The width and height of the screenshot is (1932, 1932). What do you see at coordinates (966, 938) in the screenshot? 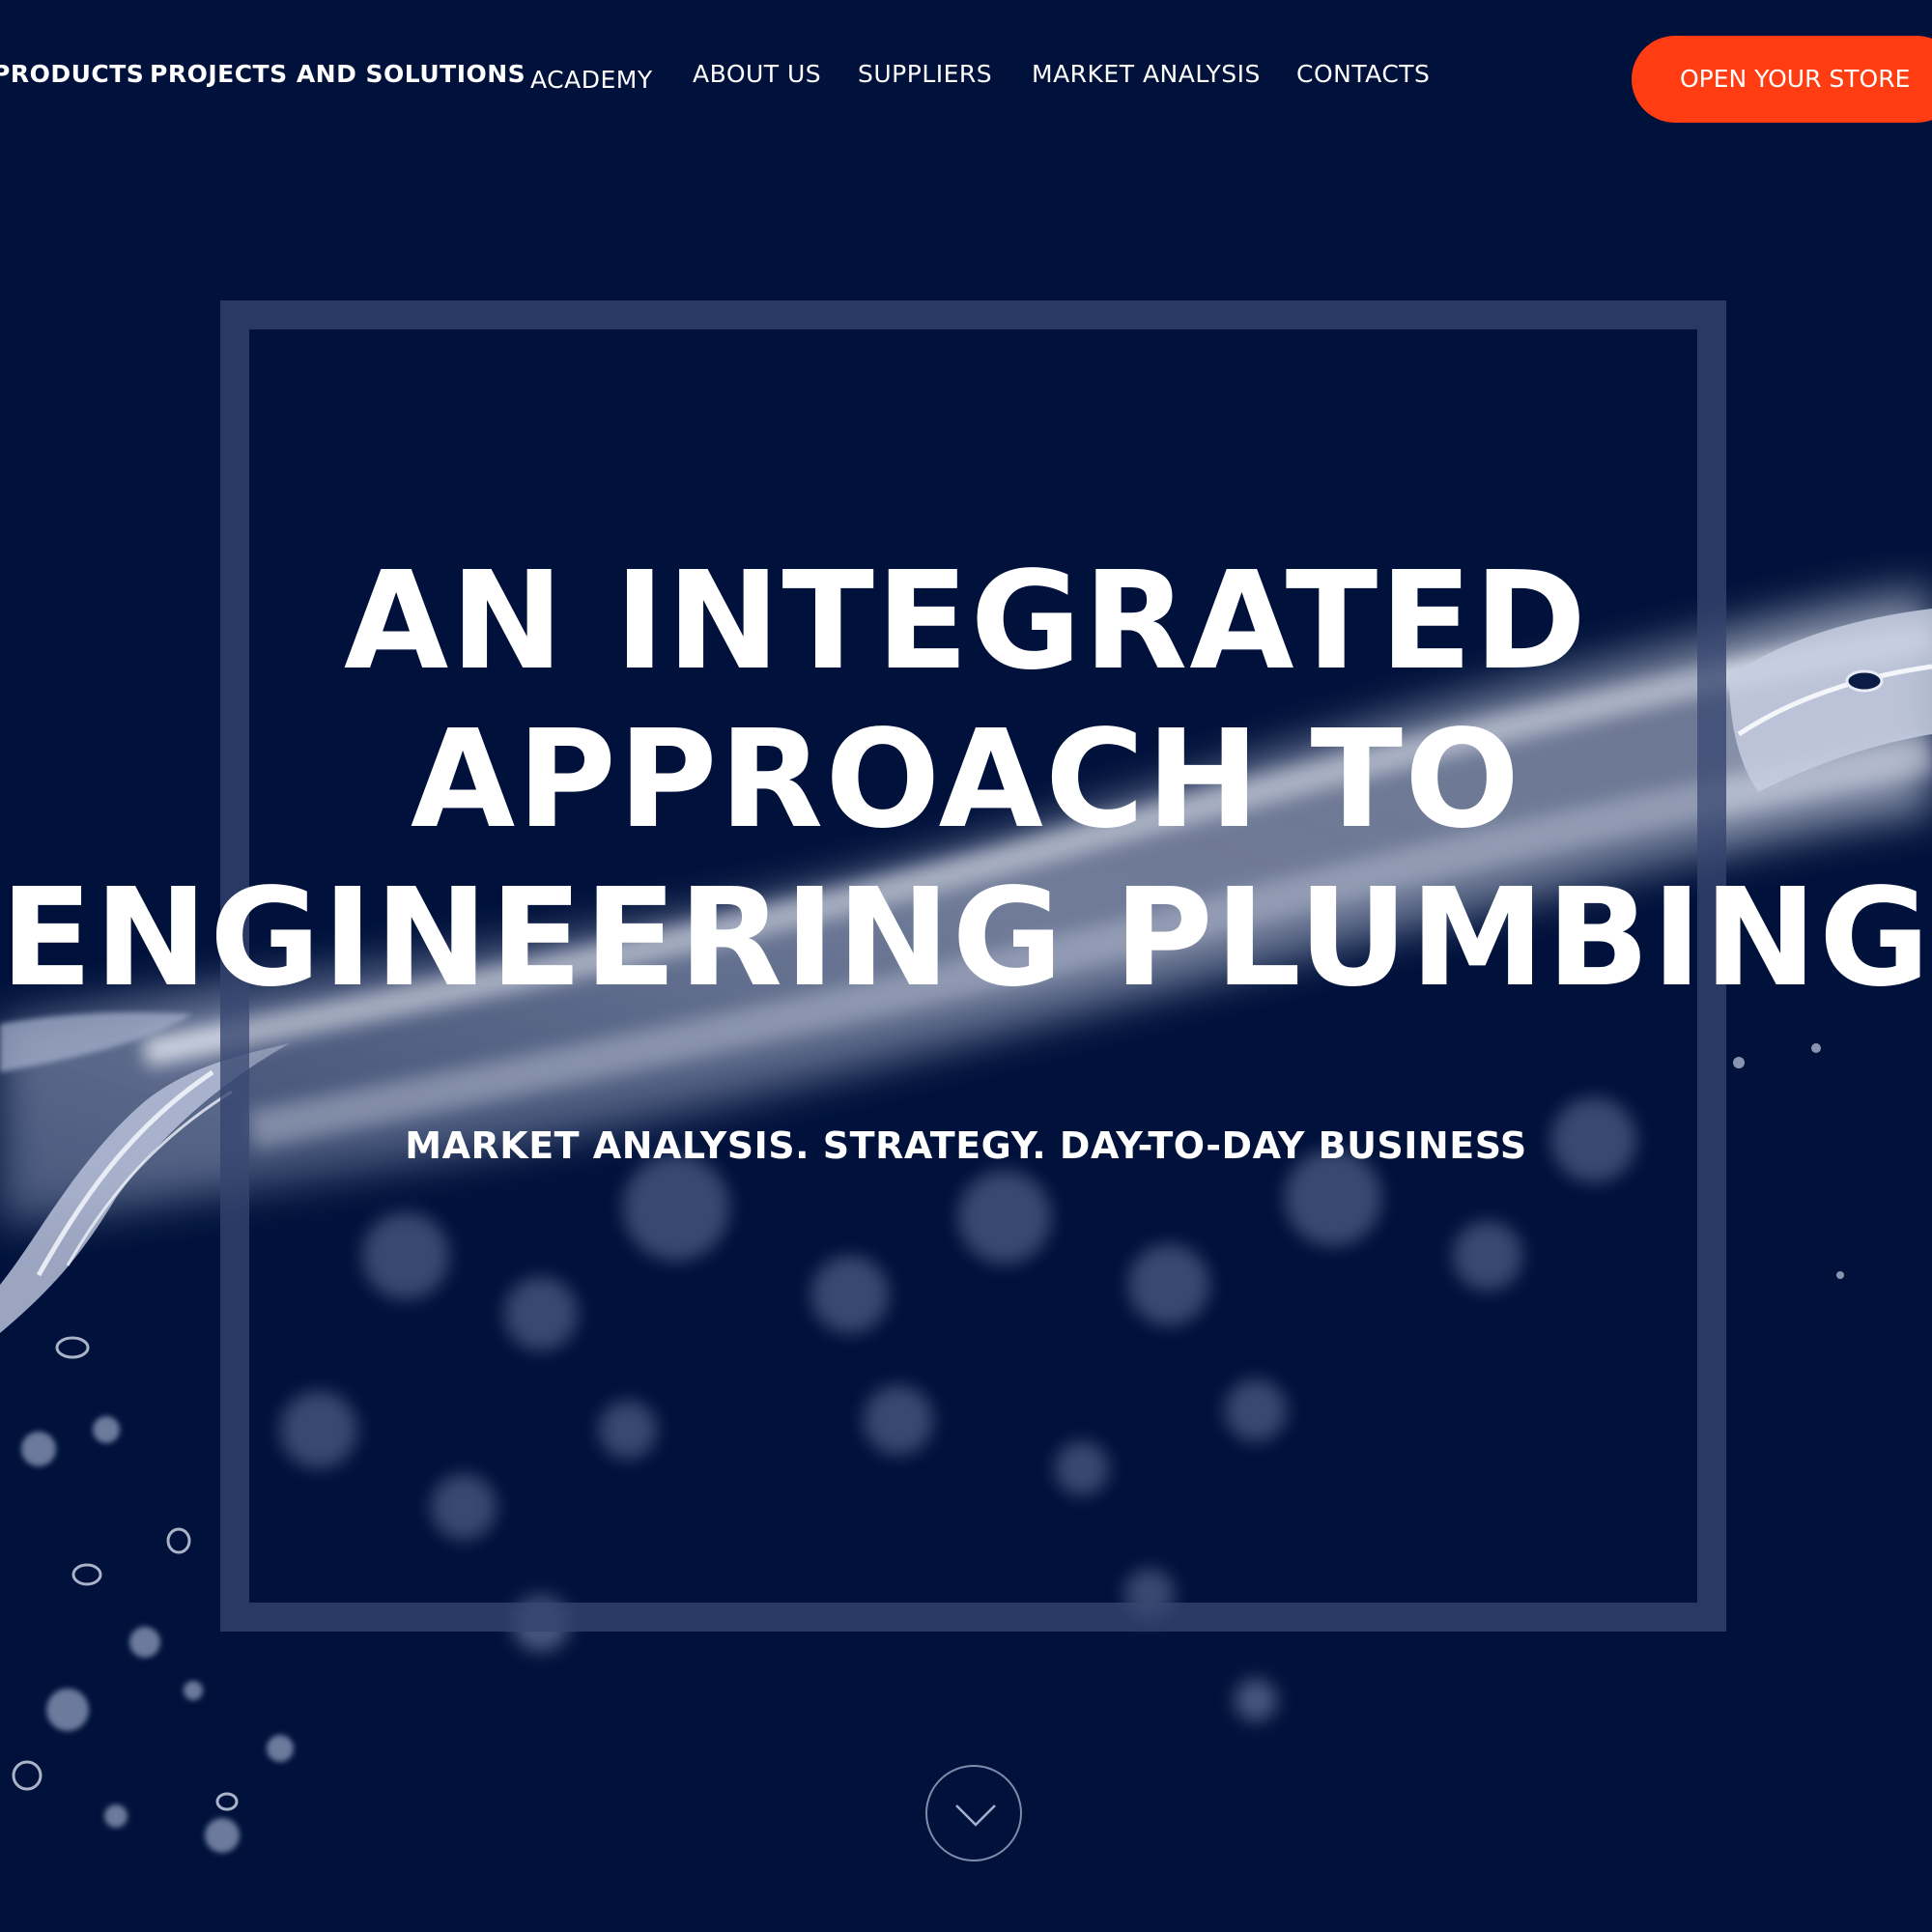
I see `hero-title-line-3: ENGINEERING PLUMBING` at bounding box center [966, 938].